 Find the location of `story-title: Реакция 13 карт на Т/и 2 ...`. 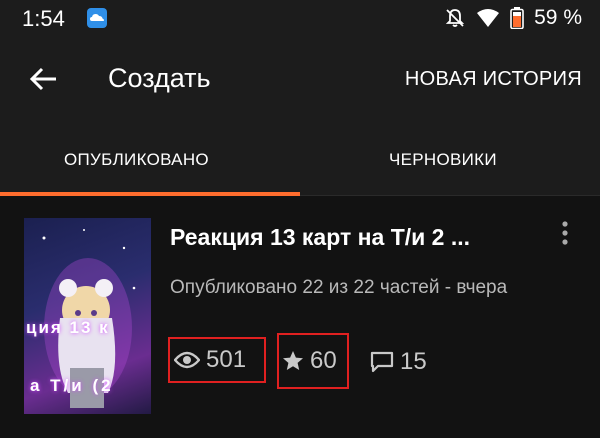

story-title: Реакция 13 карт на Т/и 2 ... is located at coordinates (320, 237).